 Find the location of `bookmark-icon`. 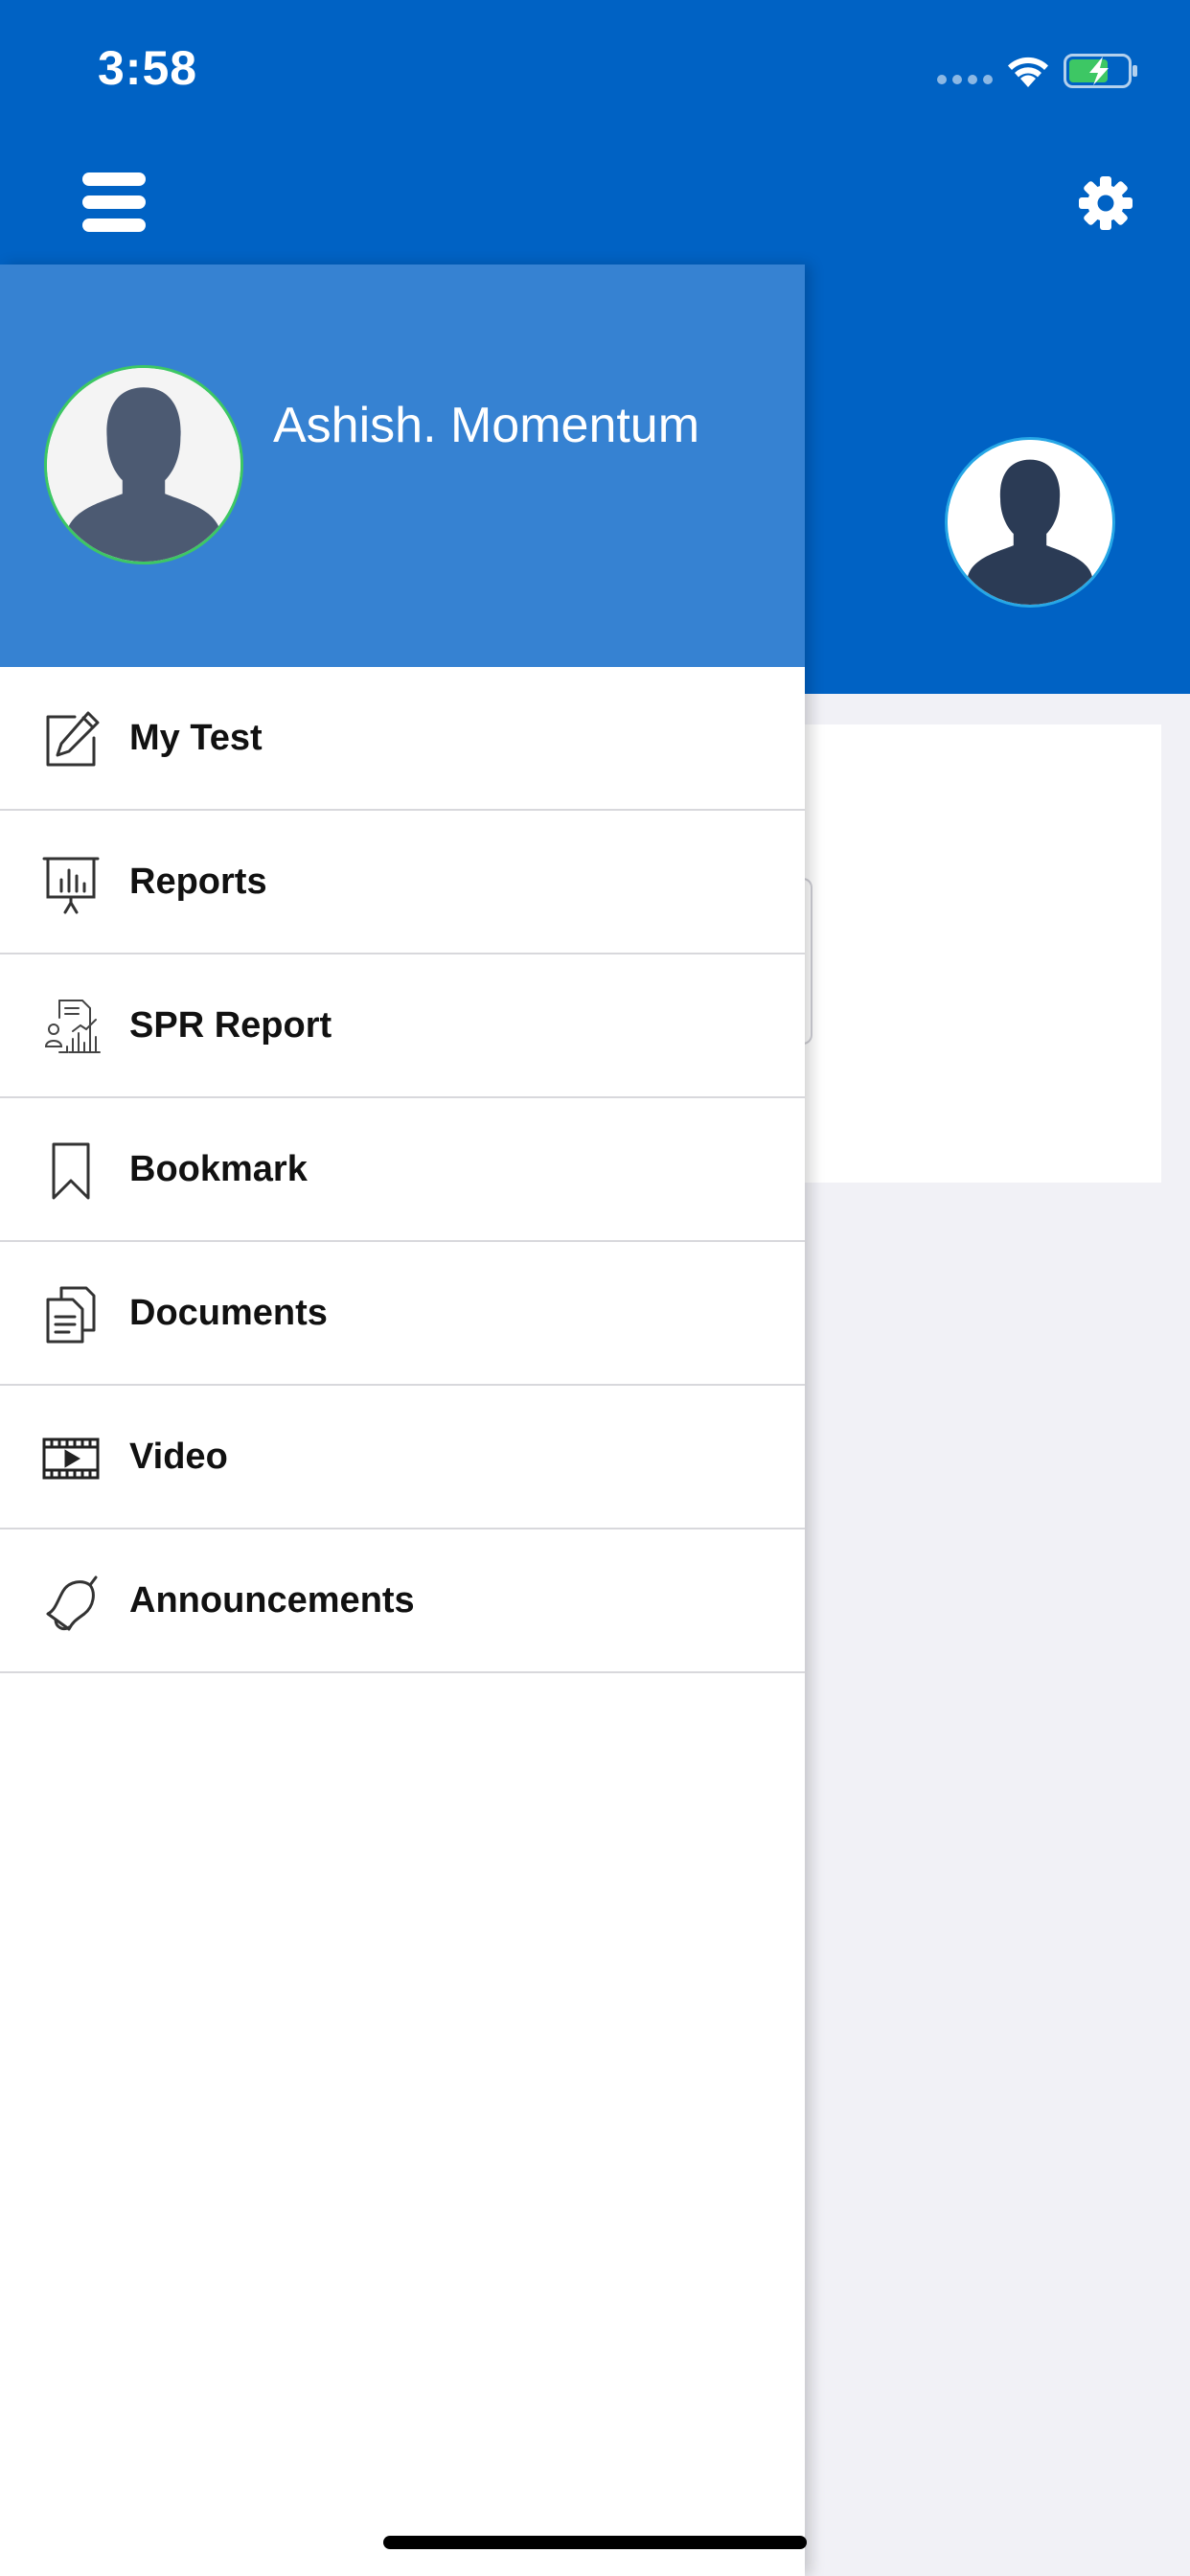

bookmark-icon is located at coordinates (71, 1171).